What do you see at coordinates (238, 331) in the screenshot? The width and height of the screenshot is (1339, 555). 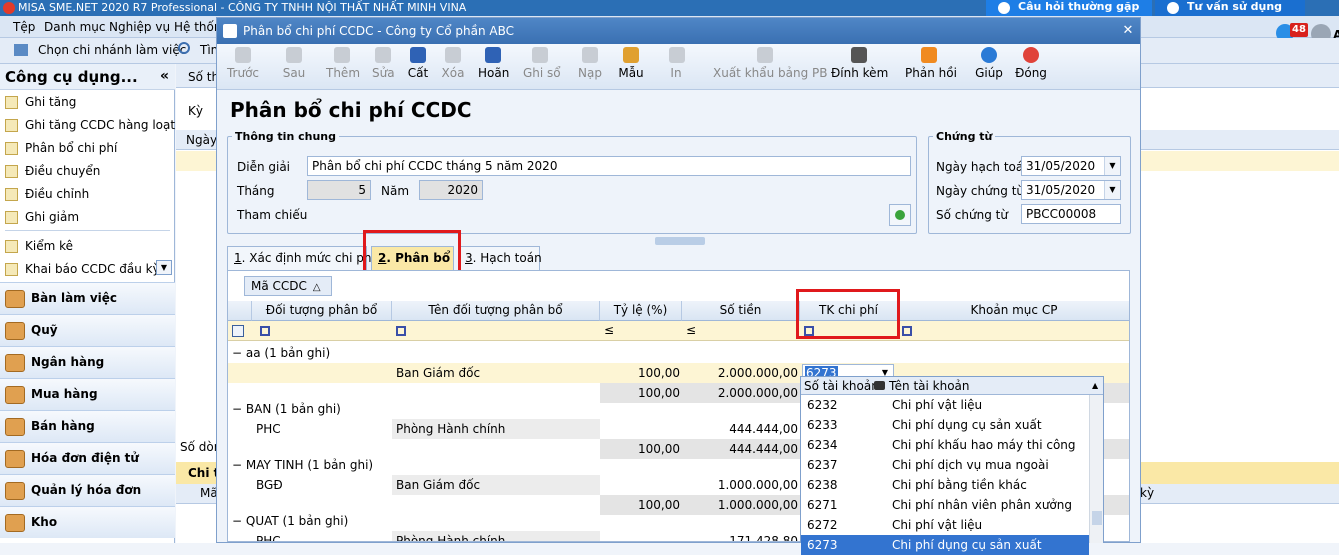 I see `filter-clear-icon` at bounding box center [238, 331].